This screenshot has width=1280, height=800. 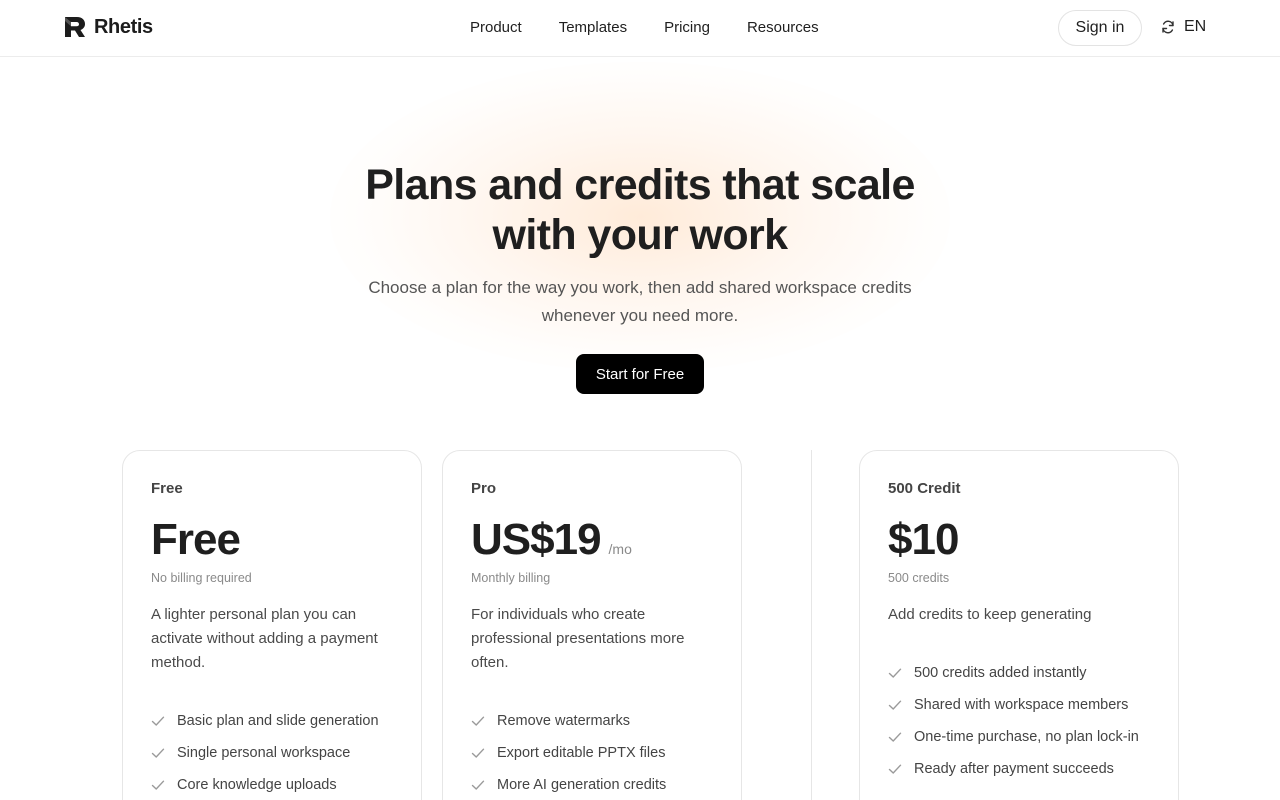 I want to click on feature-text: Core knowledge uploads, so click(x=257, y=785).